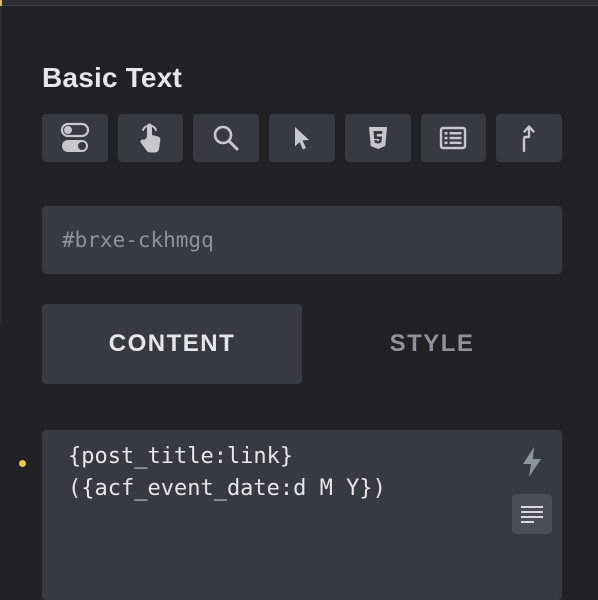 This screenshot has width=598, height=600. I want to click on css3-icon, so click(377, 138).